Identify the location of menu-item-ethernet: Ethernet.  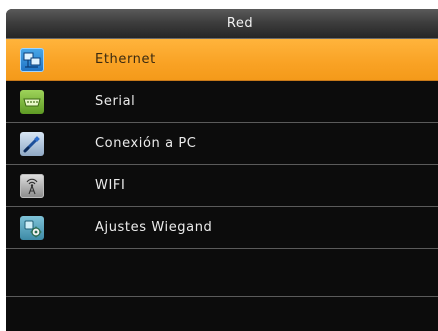
(222, 60).